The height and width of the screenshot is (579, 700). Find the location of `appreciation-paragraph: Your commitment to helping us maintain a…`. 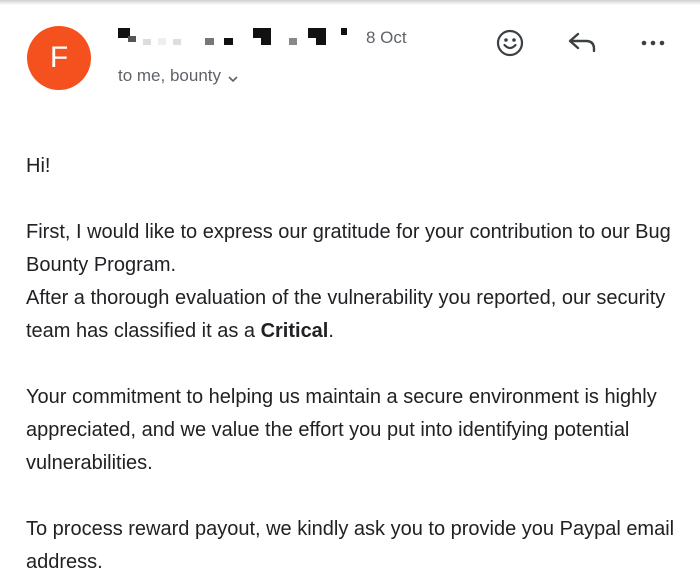

appreciation-paragraph: Your commitment to helping us maintain a… is located at coordinates (341, 430).